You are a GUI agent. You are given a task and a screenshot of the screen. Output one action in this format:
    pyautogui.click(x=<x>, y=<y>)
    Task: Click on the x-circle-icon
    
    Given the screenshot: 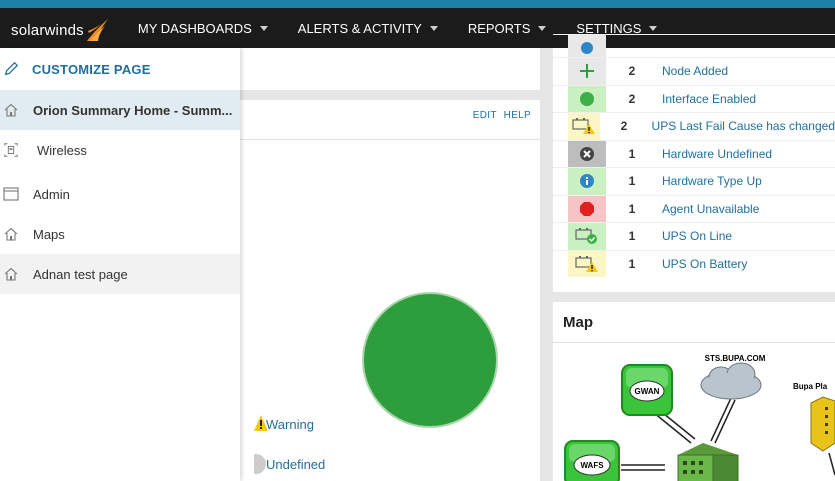 What is the action you would take?
    pyautogui.click(x=587, y=153)
    